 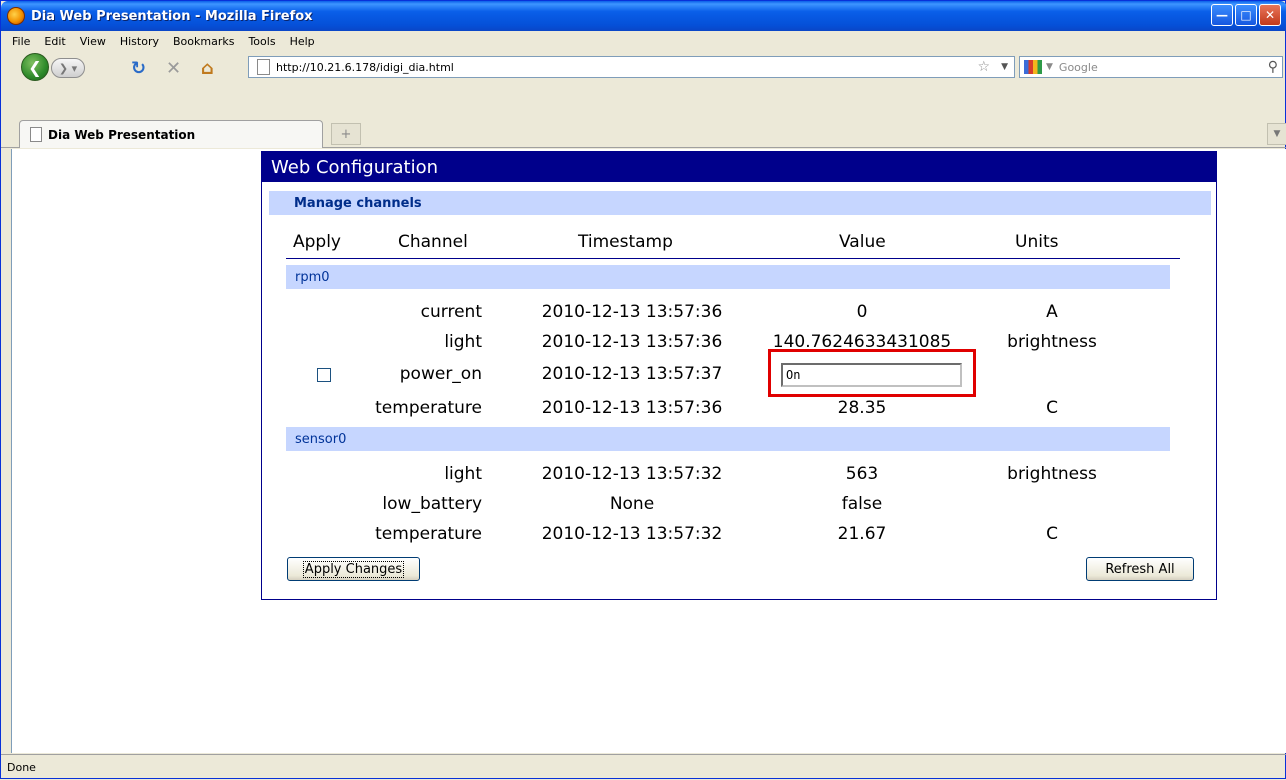 I want to click on group-rpm0: rpm0, so click(x=728, y=277).